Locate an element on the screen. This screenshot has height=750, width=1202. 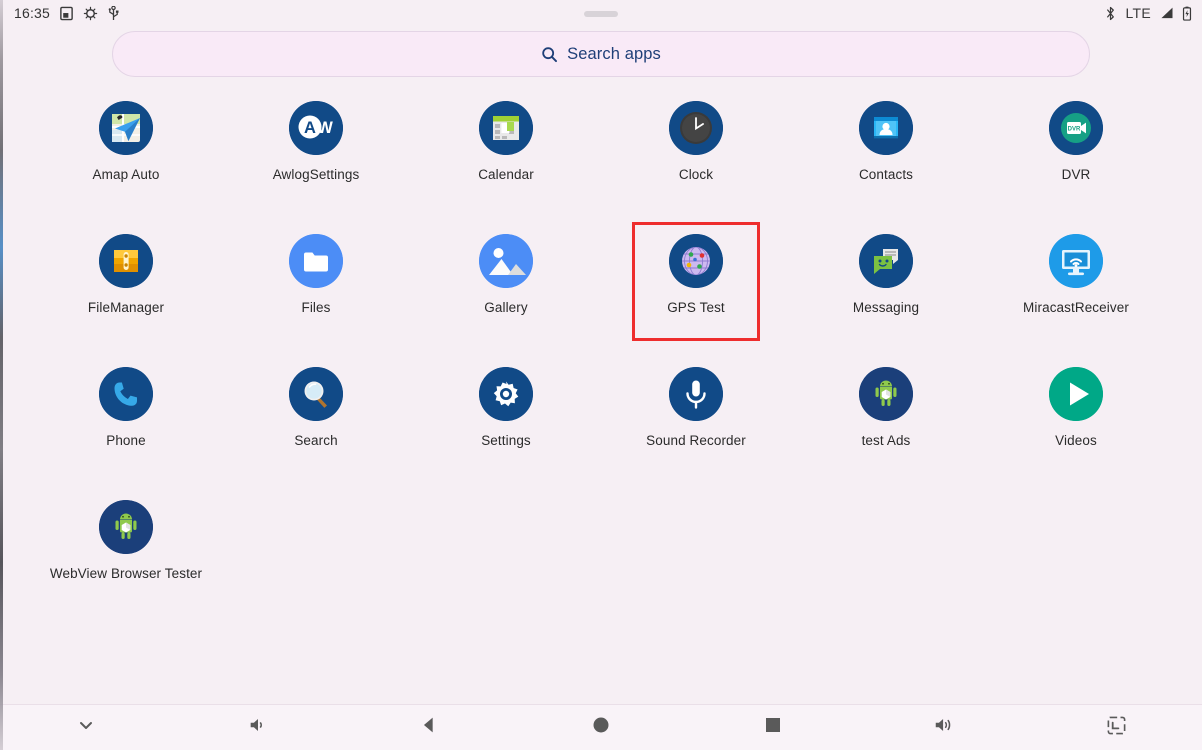
navigation-bar is located at coordinates (601, 727).